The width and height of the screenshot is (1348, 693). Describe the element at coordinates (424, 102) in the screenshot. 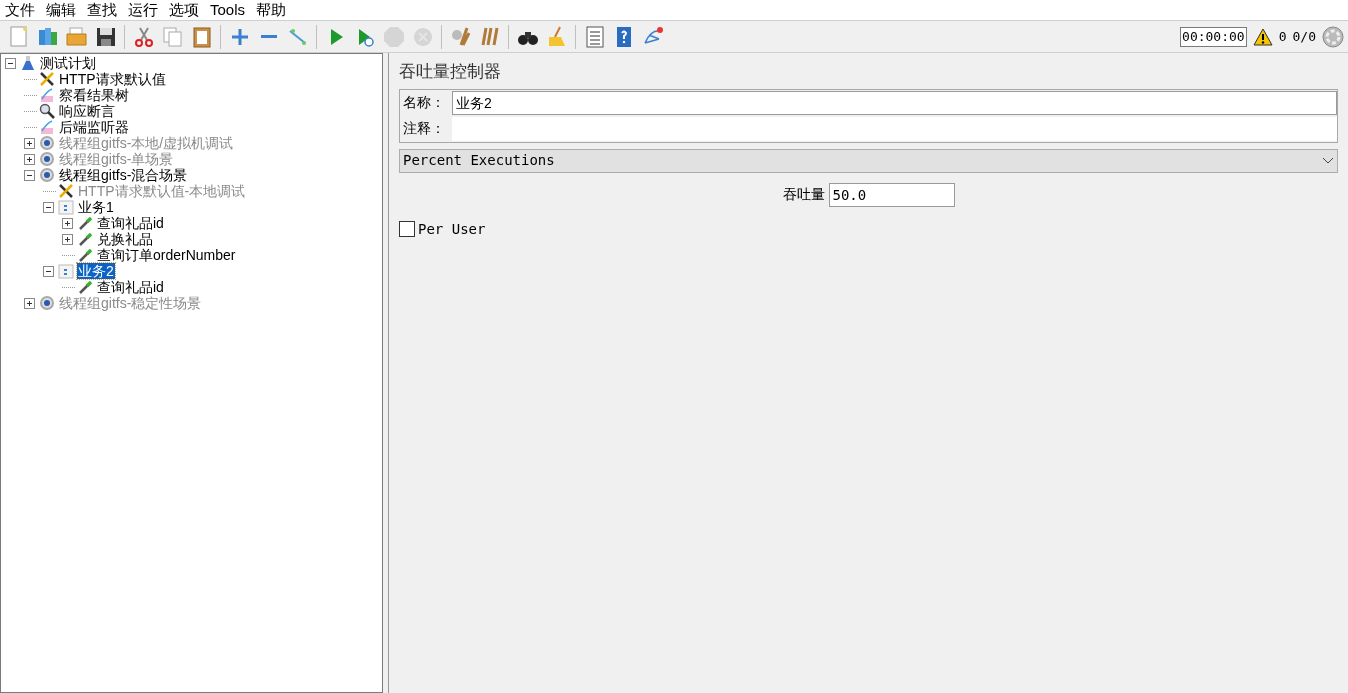

I see `field-label: 名称：` at that location.